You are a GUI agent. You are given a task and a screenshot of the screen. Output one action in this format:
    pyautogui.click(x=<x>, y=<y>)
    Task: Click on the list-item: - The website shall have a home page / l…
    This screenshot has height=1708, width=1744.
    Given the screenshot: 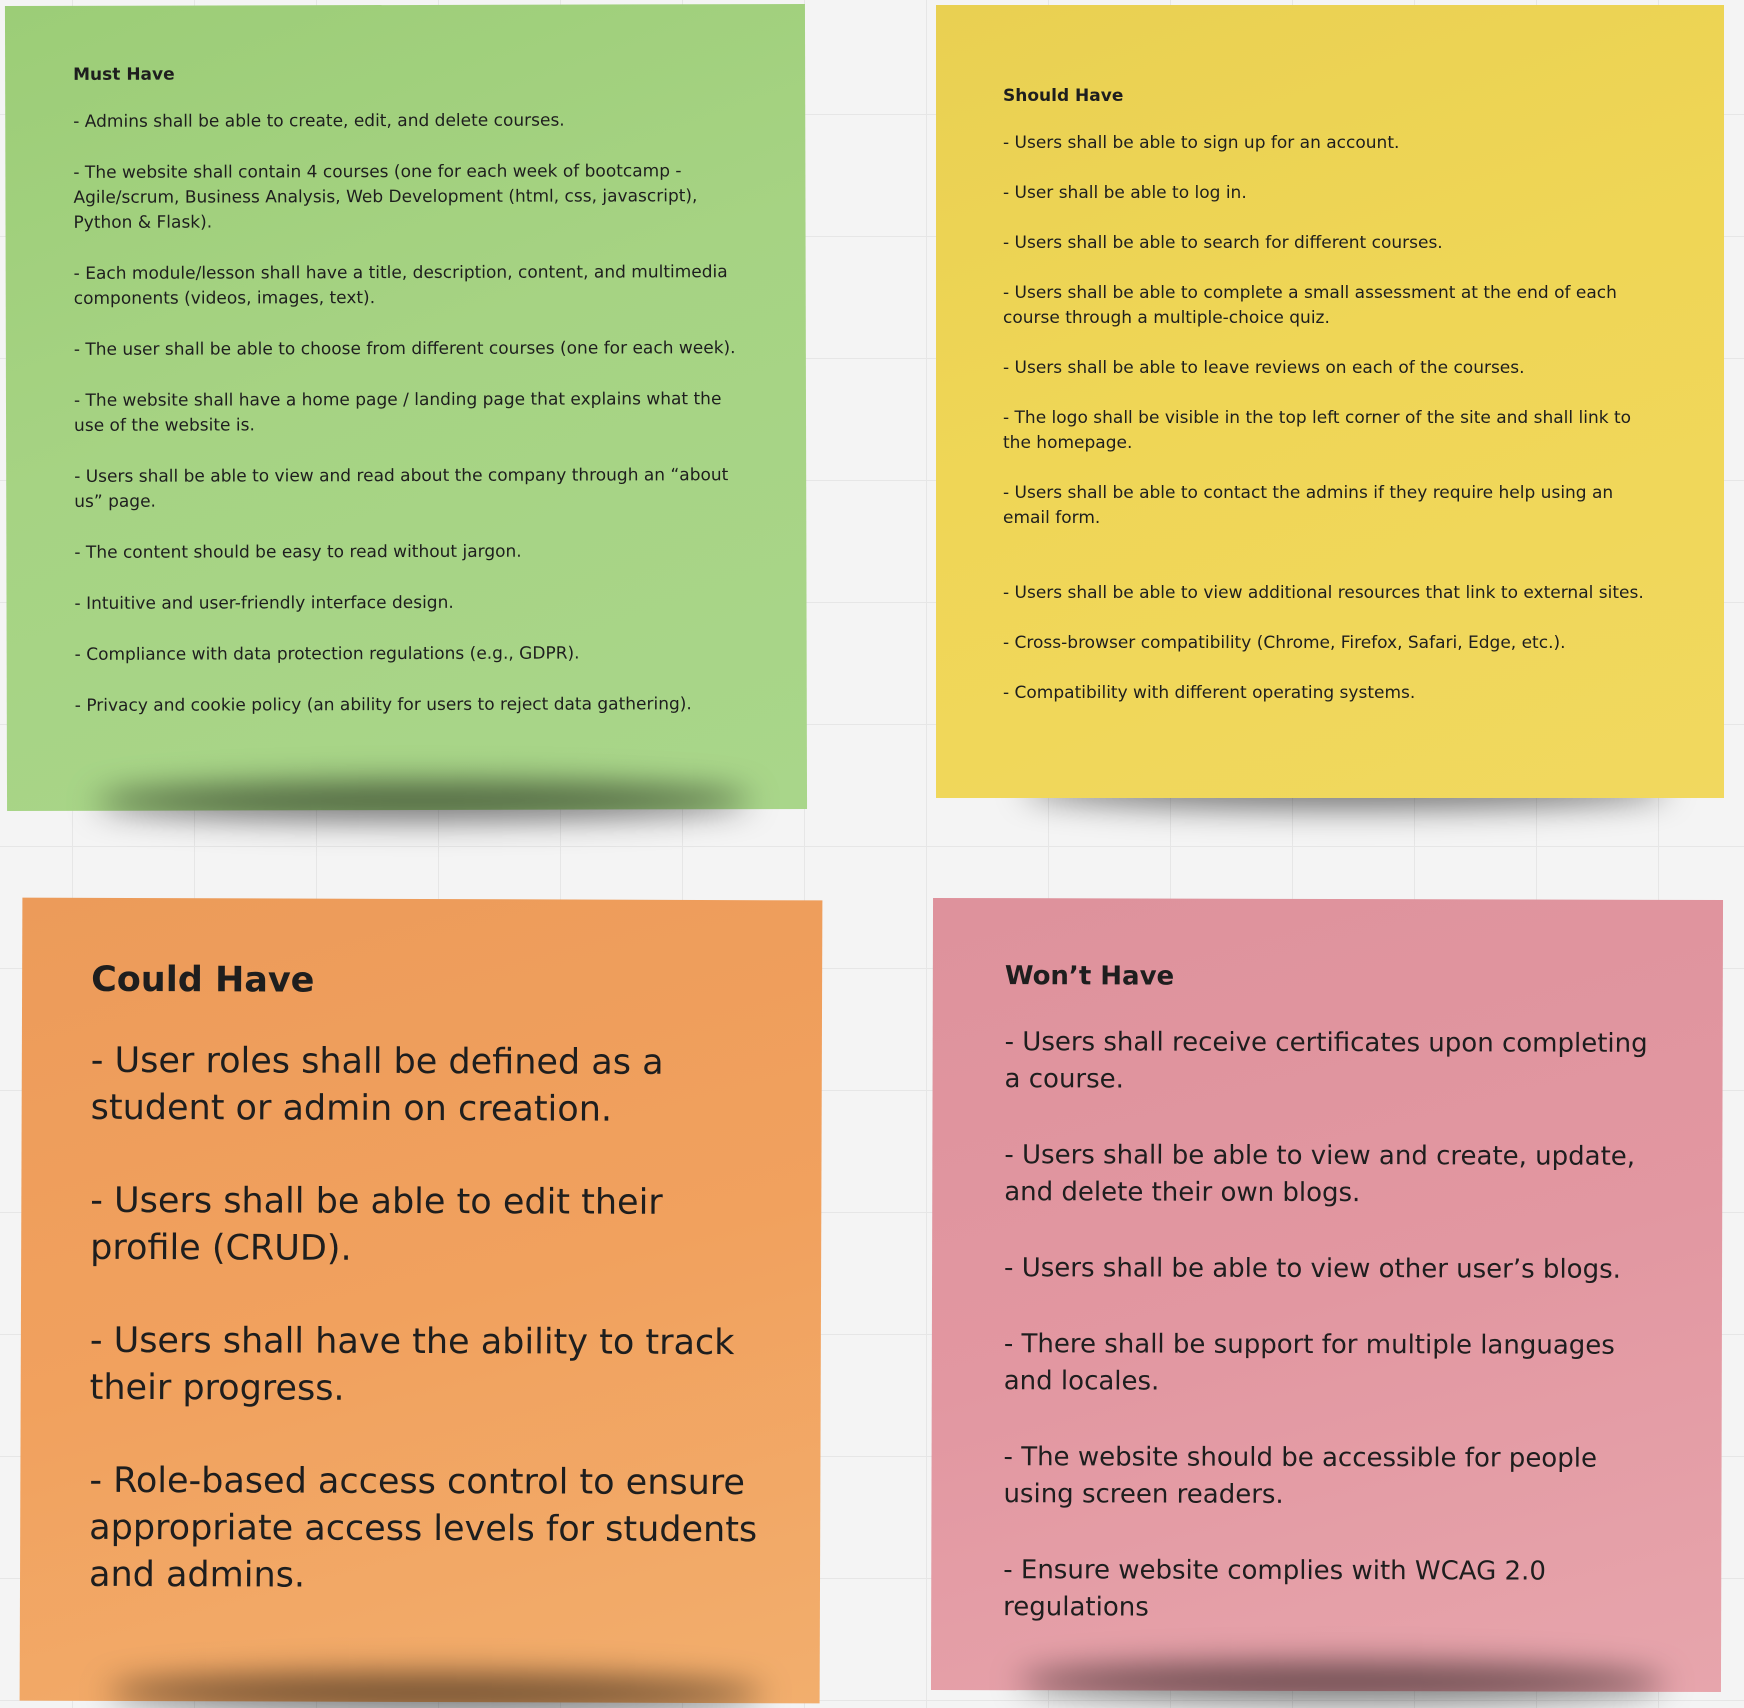 What is the action you would take?
    pyautogui.click(x=397, y=412)
    